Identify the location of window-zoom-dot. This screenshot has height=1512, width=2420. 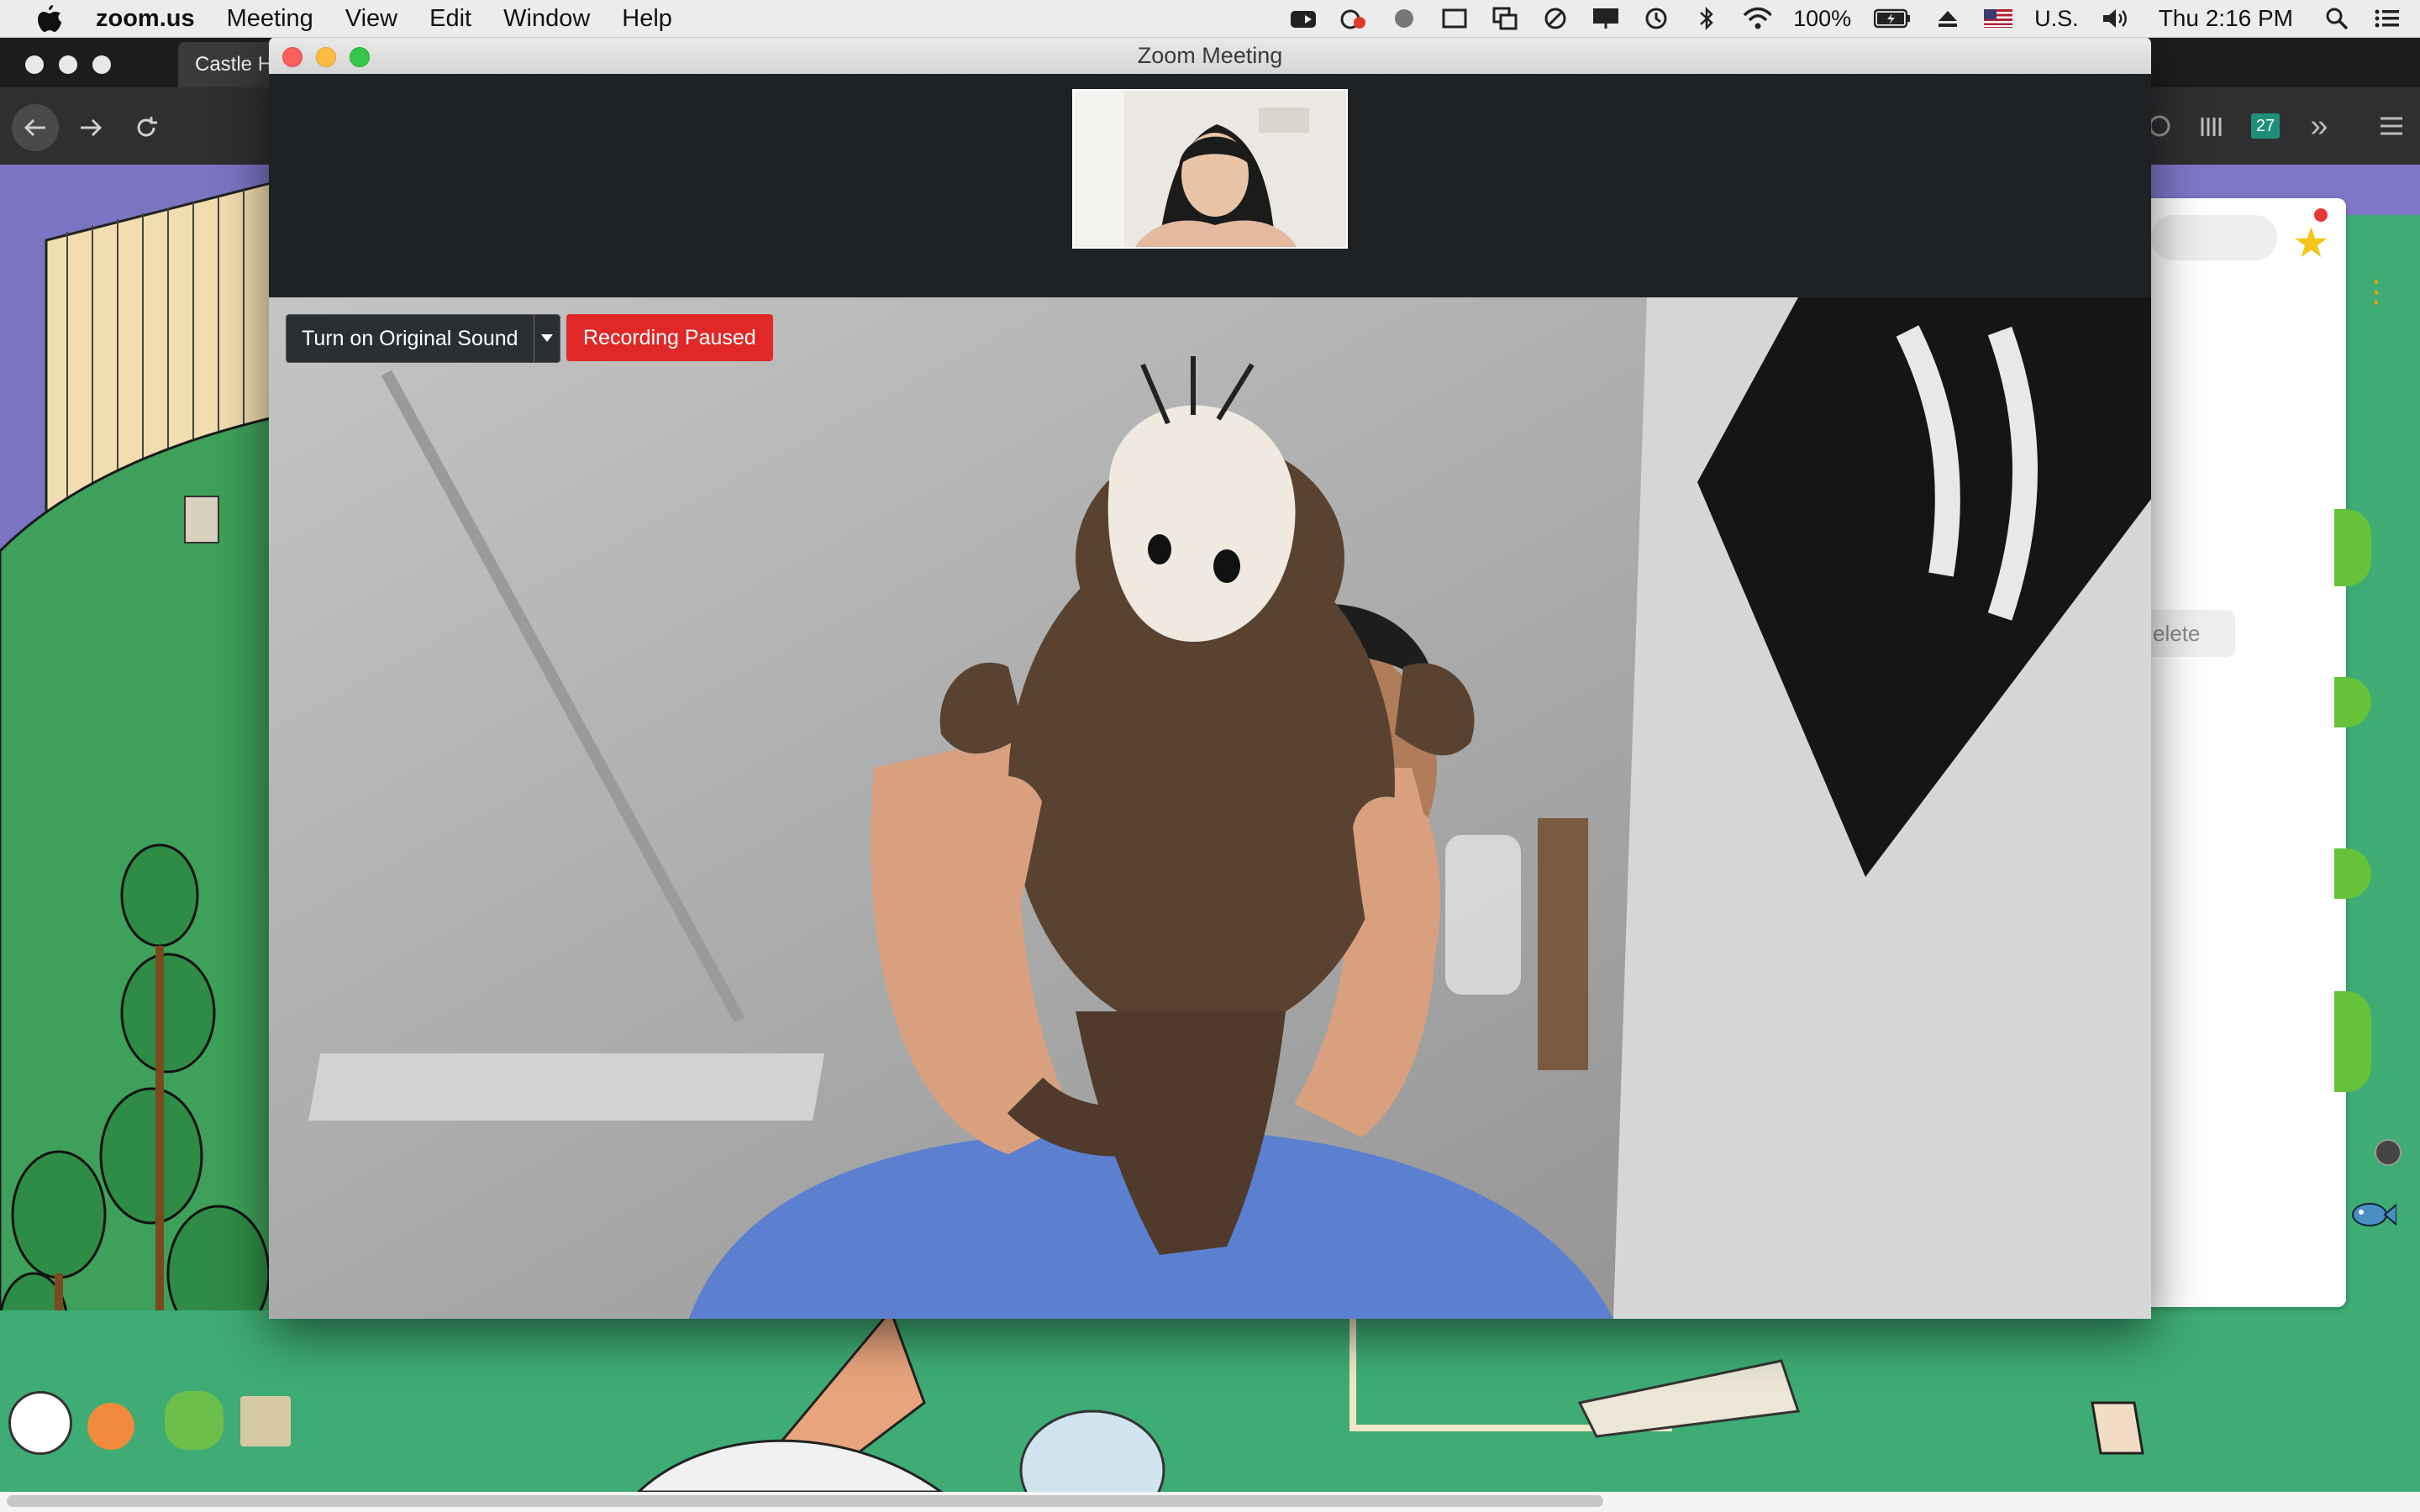
(101, 64).